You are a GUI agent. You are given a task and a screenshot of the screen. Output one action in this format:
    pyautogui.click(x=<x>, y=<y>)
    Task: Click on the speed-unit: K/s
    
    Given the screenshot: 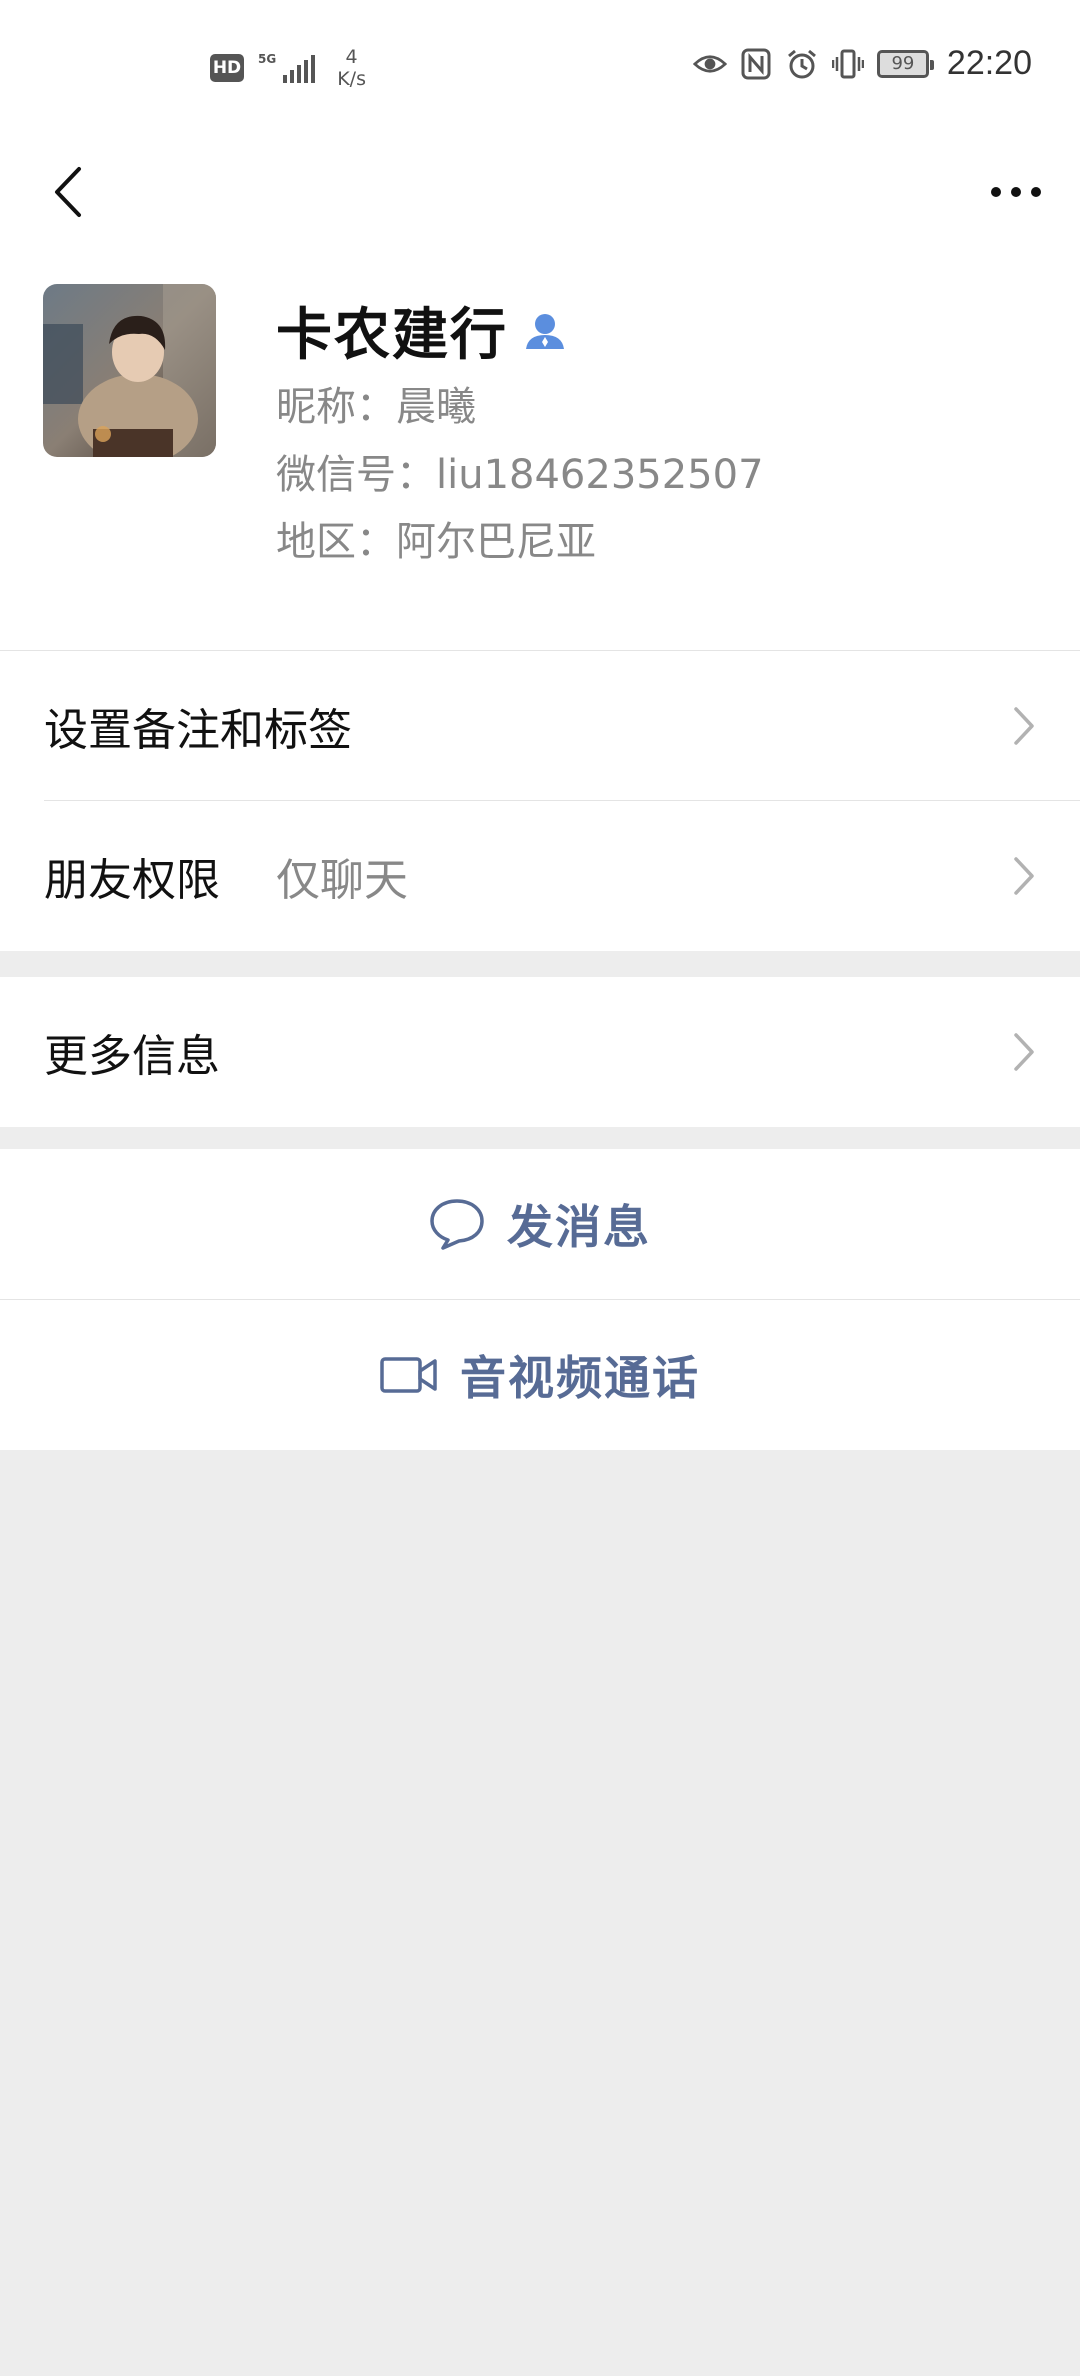 What is the action you would take?
    pyautogui.click(x=351, y=79)
    